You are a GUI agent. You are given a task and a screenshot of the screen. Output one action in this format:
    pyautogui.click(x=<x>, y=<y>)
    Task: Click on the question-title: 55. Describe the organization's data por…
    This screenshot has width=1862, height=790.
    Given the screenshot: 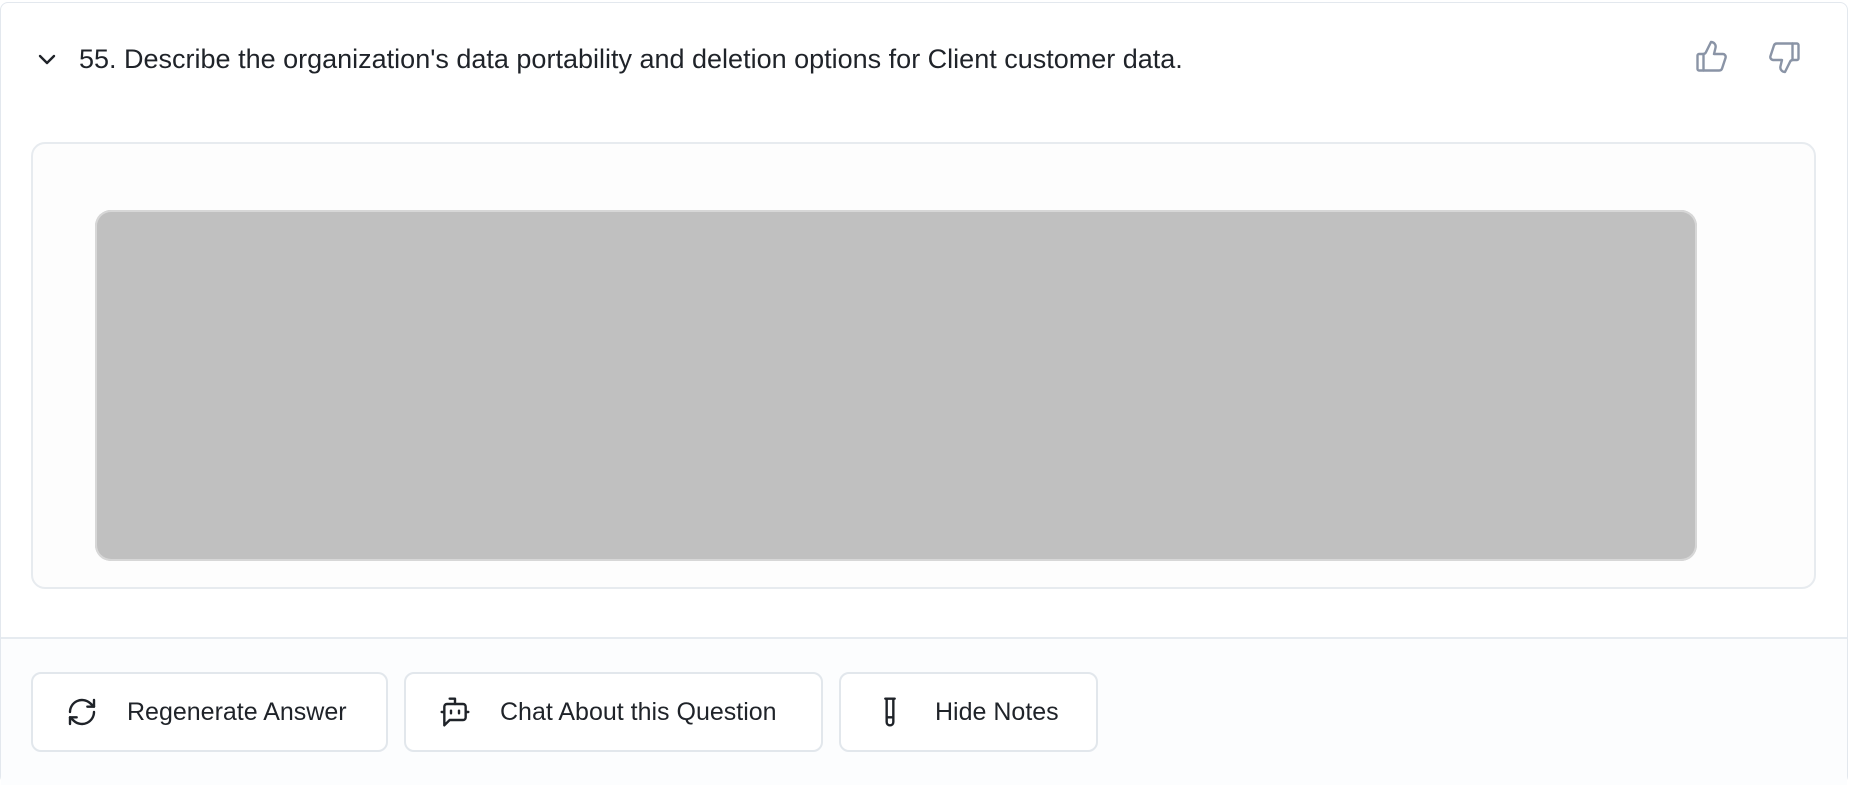 What is the action you would take?
    pyautogui.click(x=631, y=59)
    